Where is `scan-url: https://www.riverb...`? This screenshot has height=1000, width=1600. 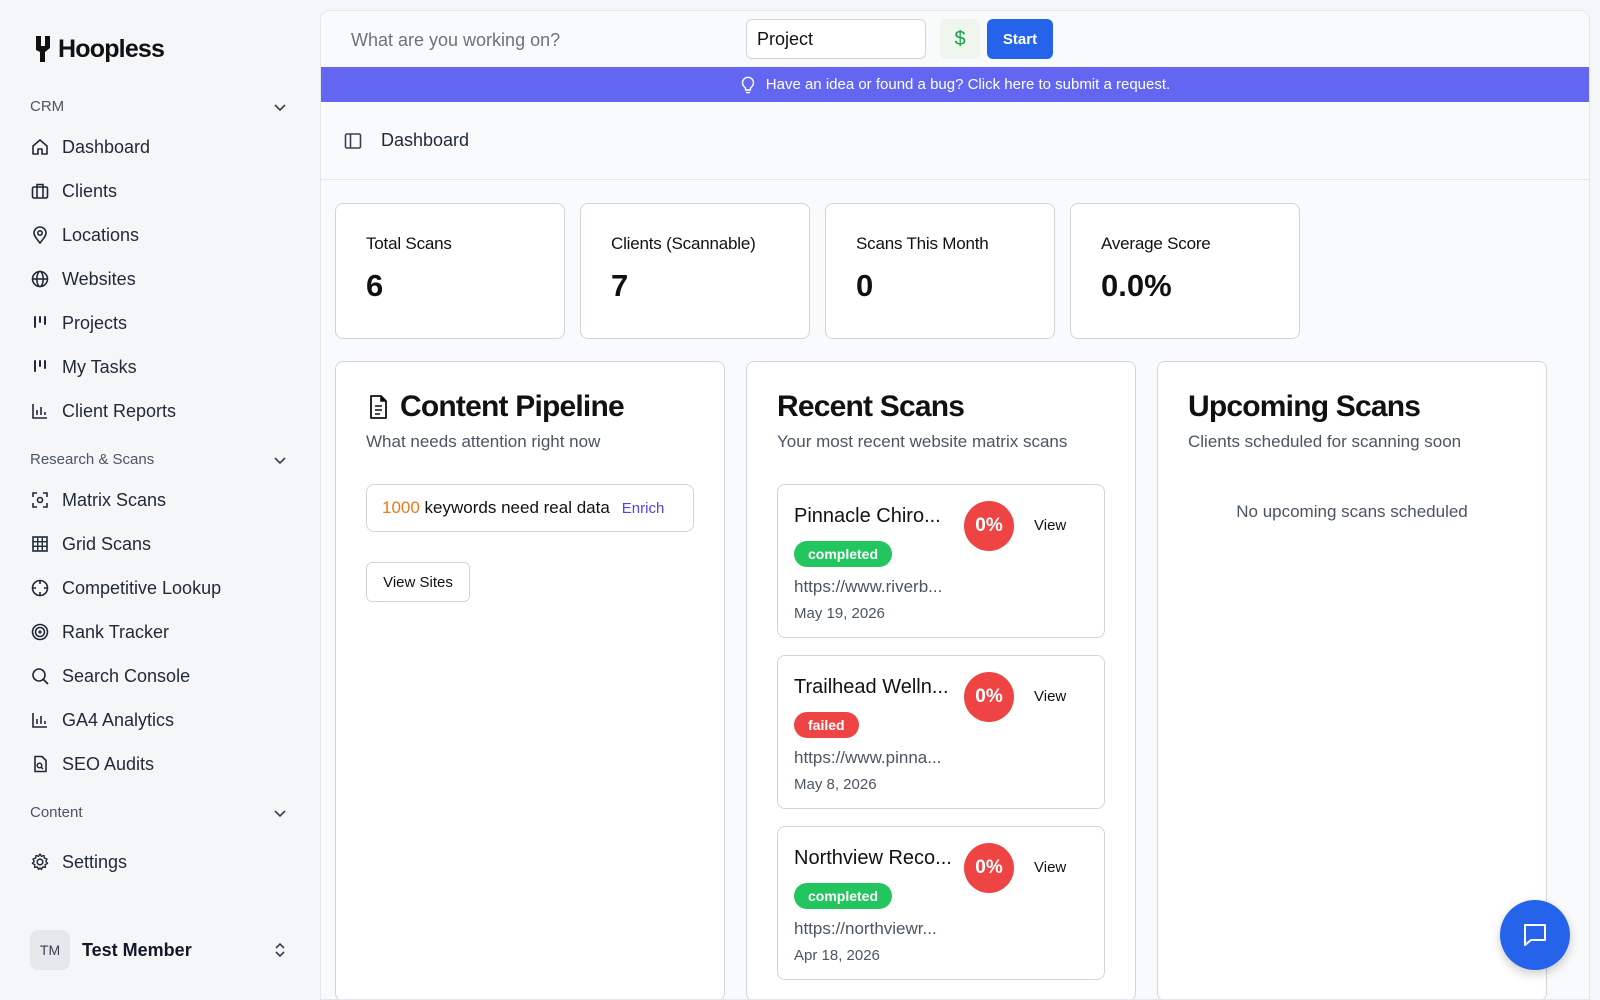 scan-url: https://www.riverb... is located at coordinates (868, 586).